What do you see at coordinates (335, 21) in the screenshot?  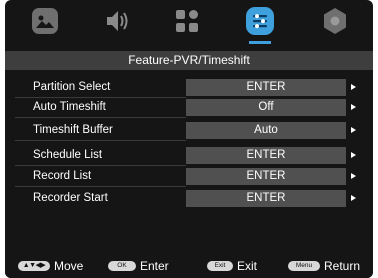 I see `lock-icon` at bounding box center [335, 21].